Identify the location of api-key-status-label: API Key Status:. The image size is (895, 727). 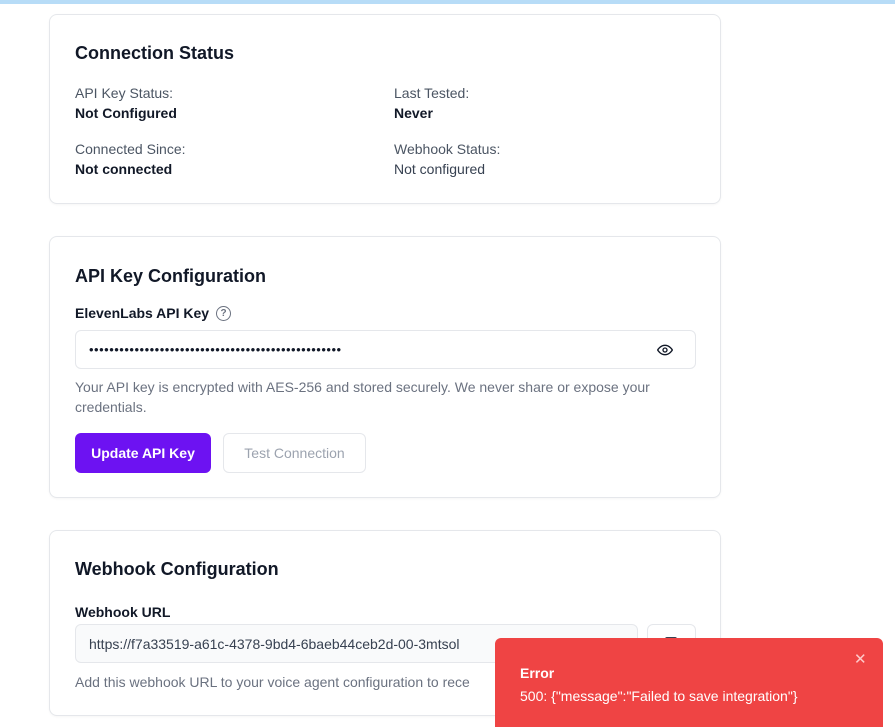
(124, 93).